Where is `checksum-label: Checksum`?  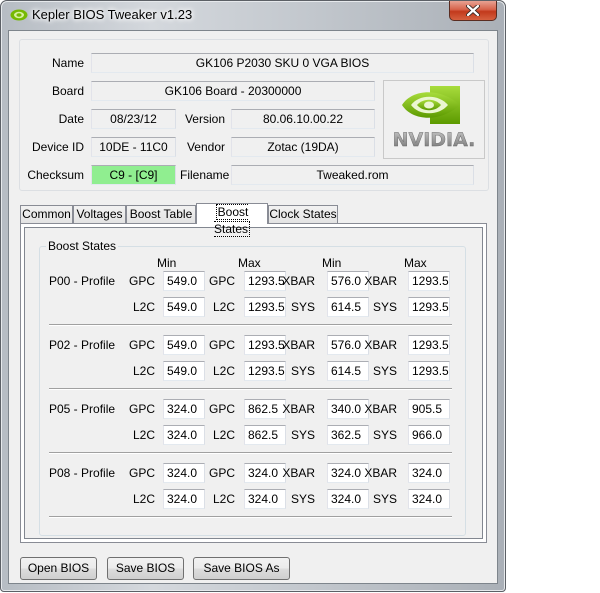
checksum-label: Checksum is located at coordinates (55, 175).